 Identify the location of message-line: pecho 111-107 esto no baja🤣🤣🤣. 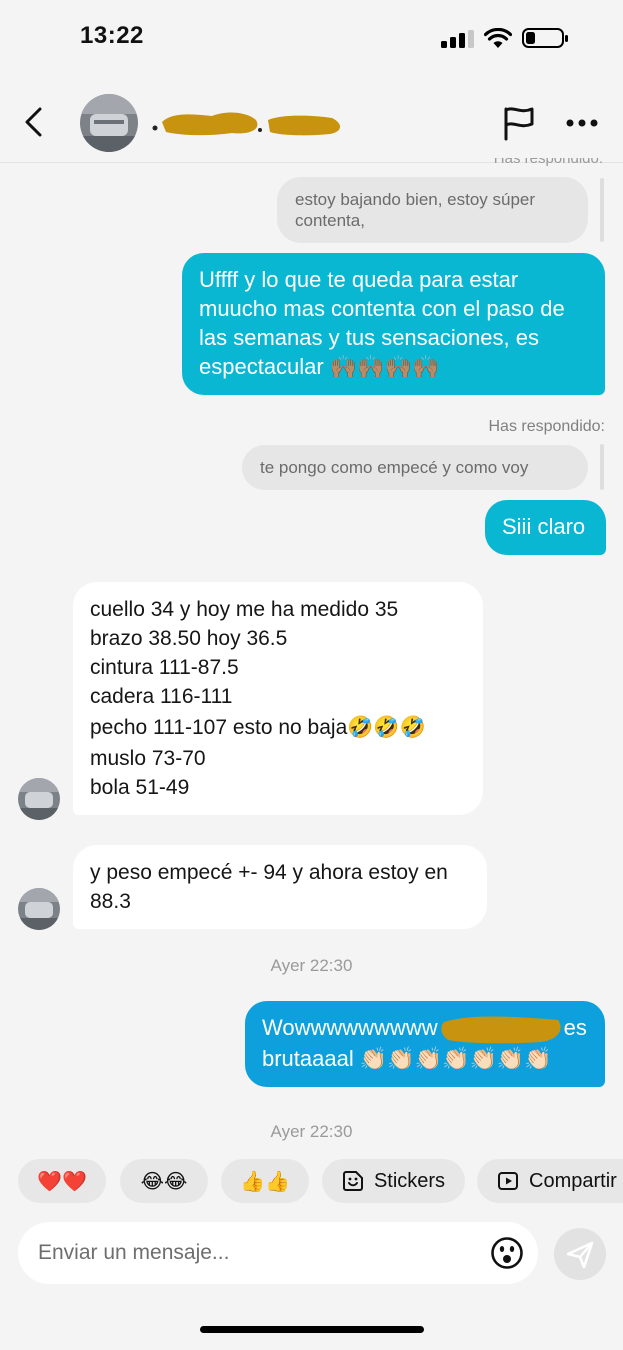
(258, 727).